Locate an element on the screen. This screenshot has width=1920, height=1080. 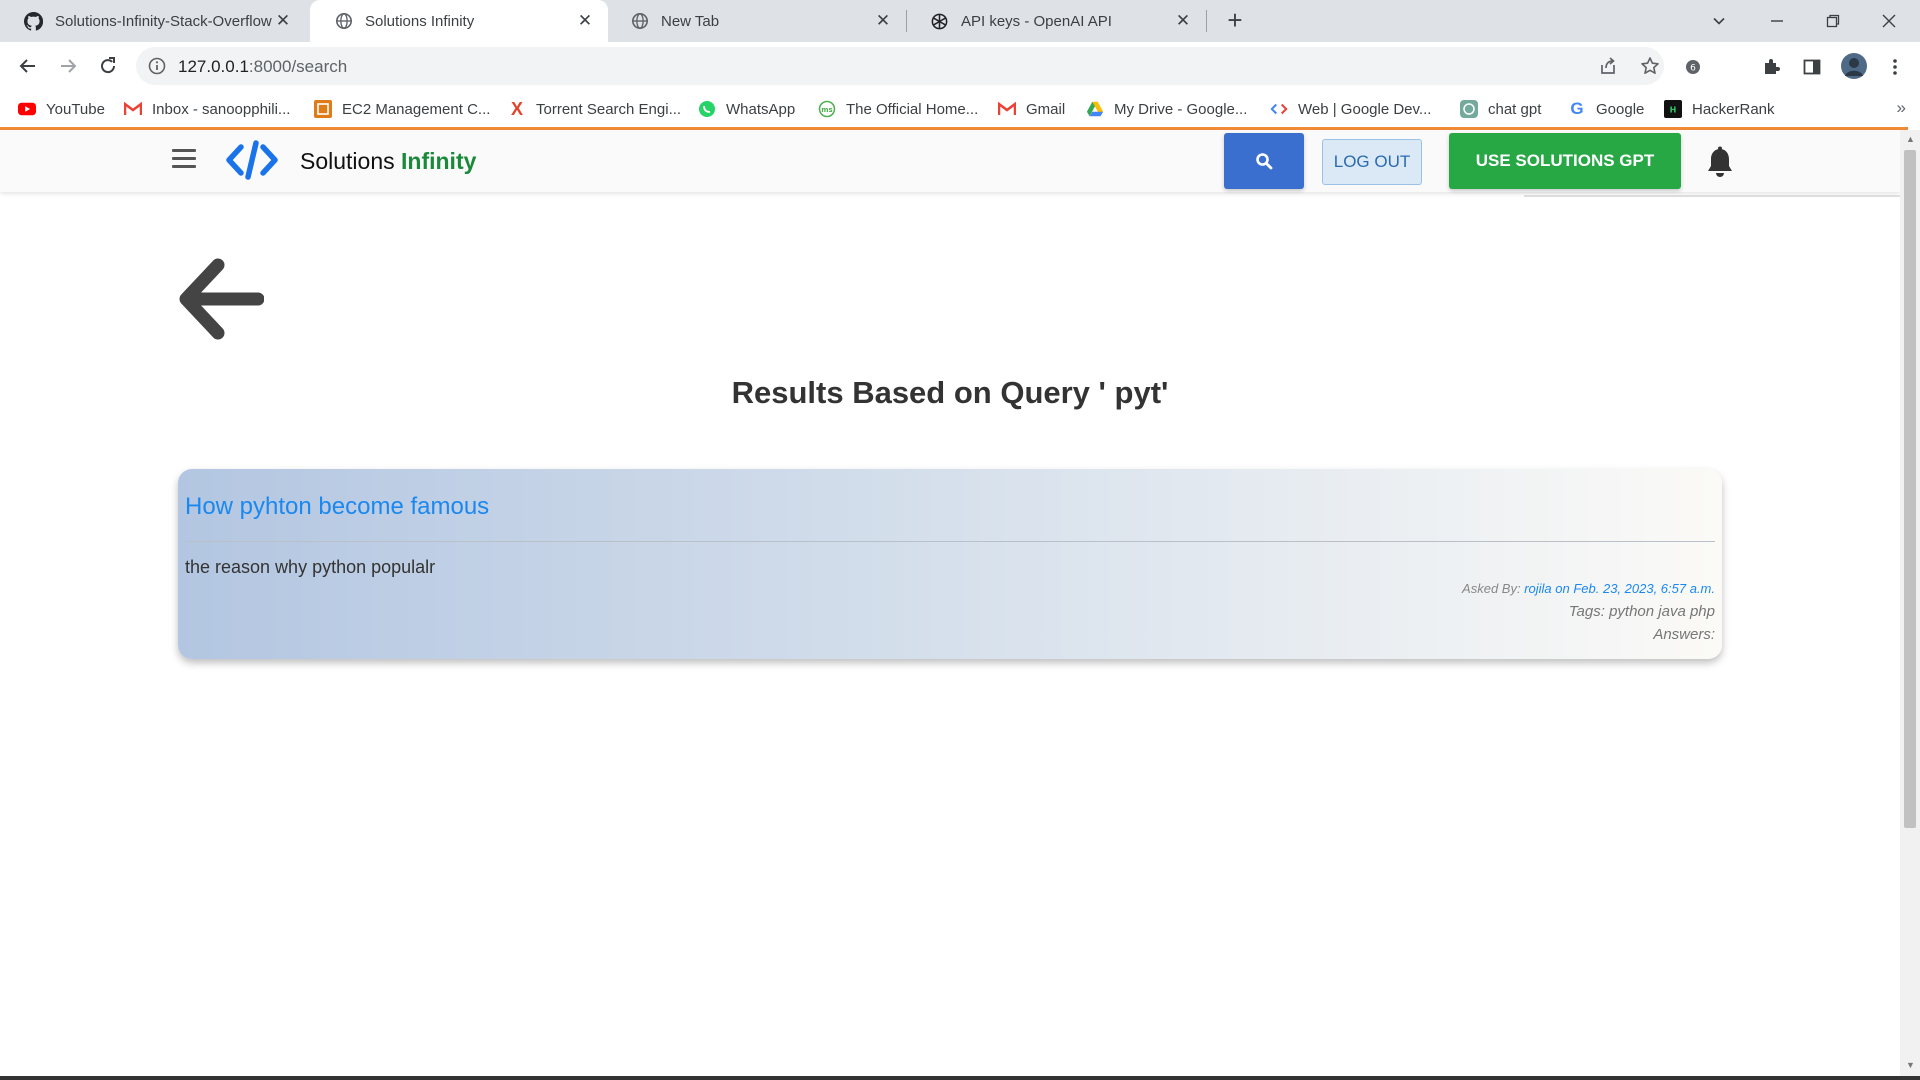
bookmark-label: Gmail is located at coordinates (1046, 109).